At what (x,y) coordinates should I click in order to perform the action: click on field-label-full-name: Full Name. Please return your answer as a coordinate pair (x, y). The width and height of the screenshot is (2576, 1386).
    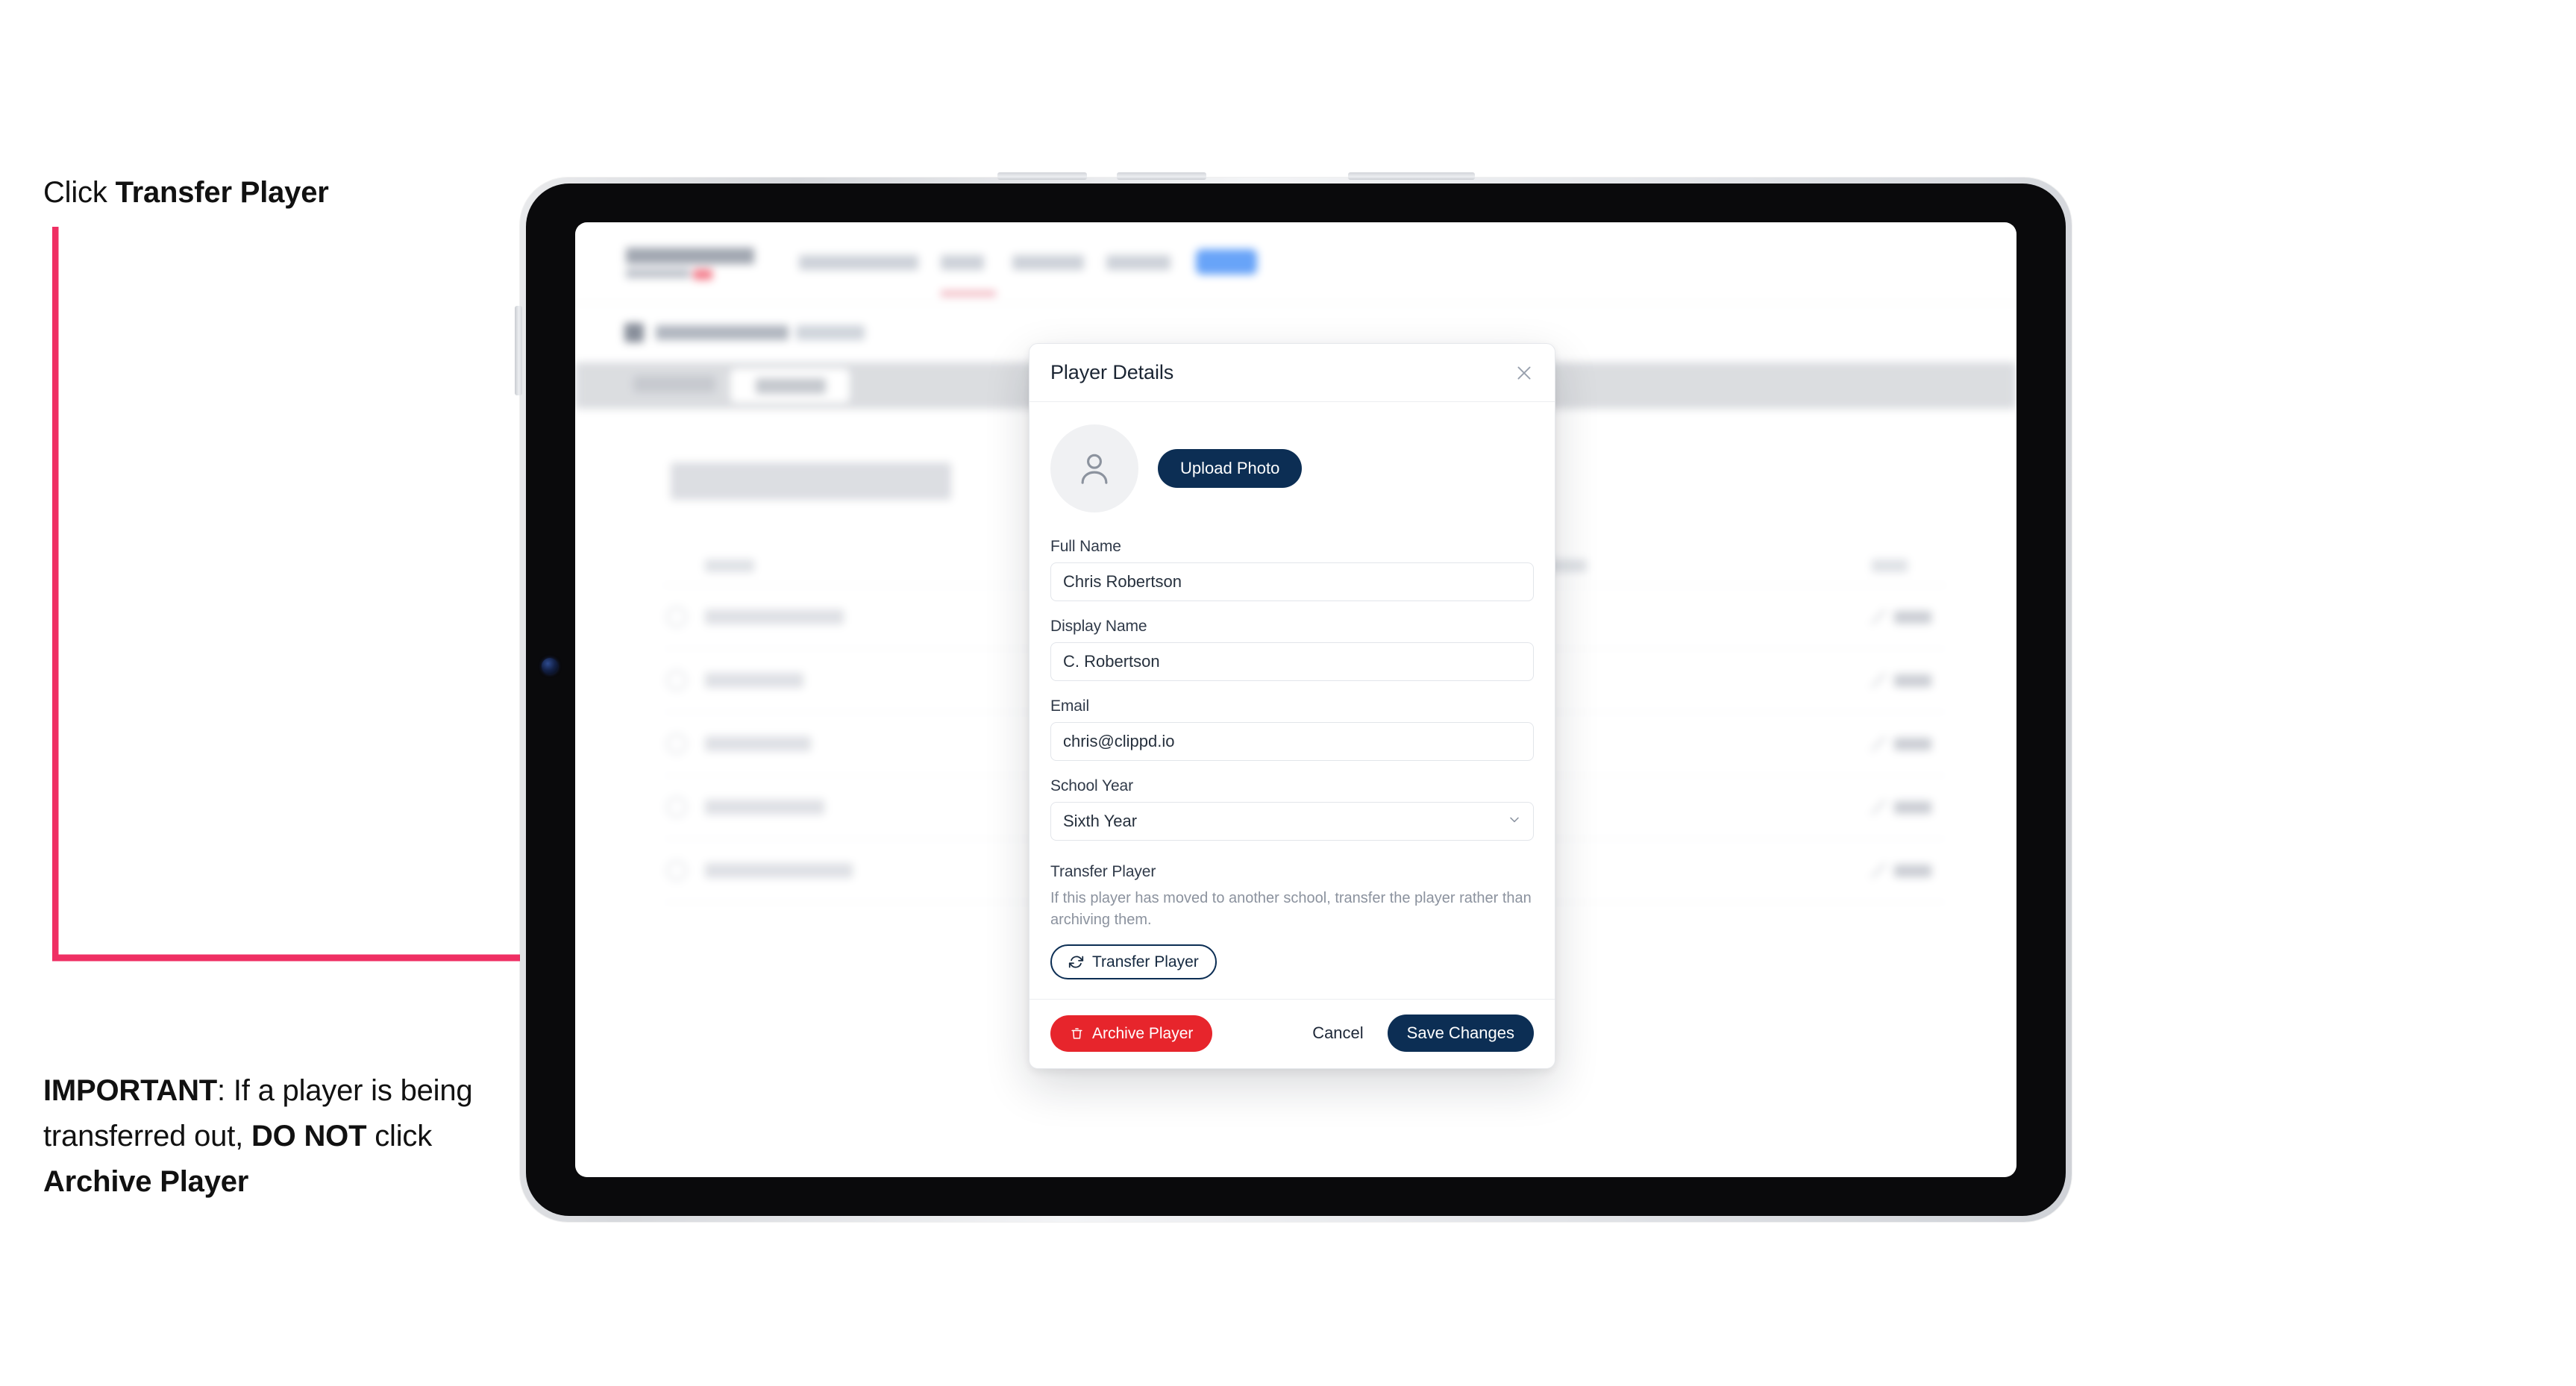
    Looking at the image, I should click on (1085, 546).